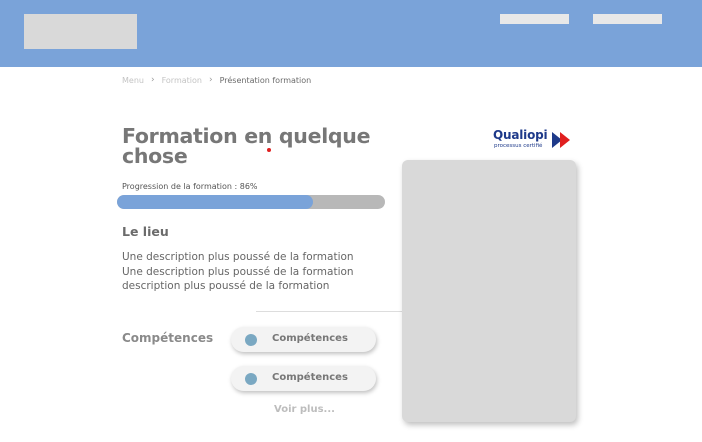 The height and width of the screenshot is (442, 702). What do you see at coordinates (489, 291) in the screenshot?
I see `side-card-placeholder` at bounding box center [489, 291].